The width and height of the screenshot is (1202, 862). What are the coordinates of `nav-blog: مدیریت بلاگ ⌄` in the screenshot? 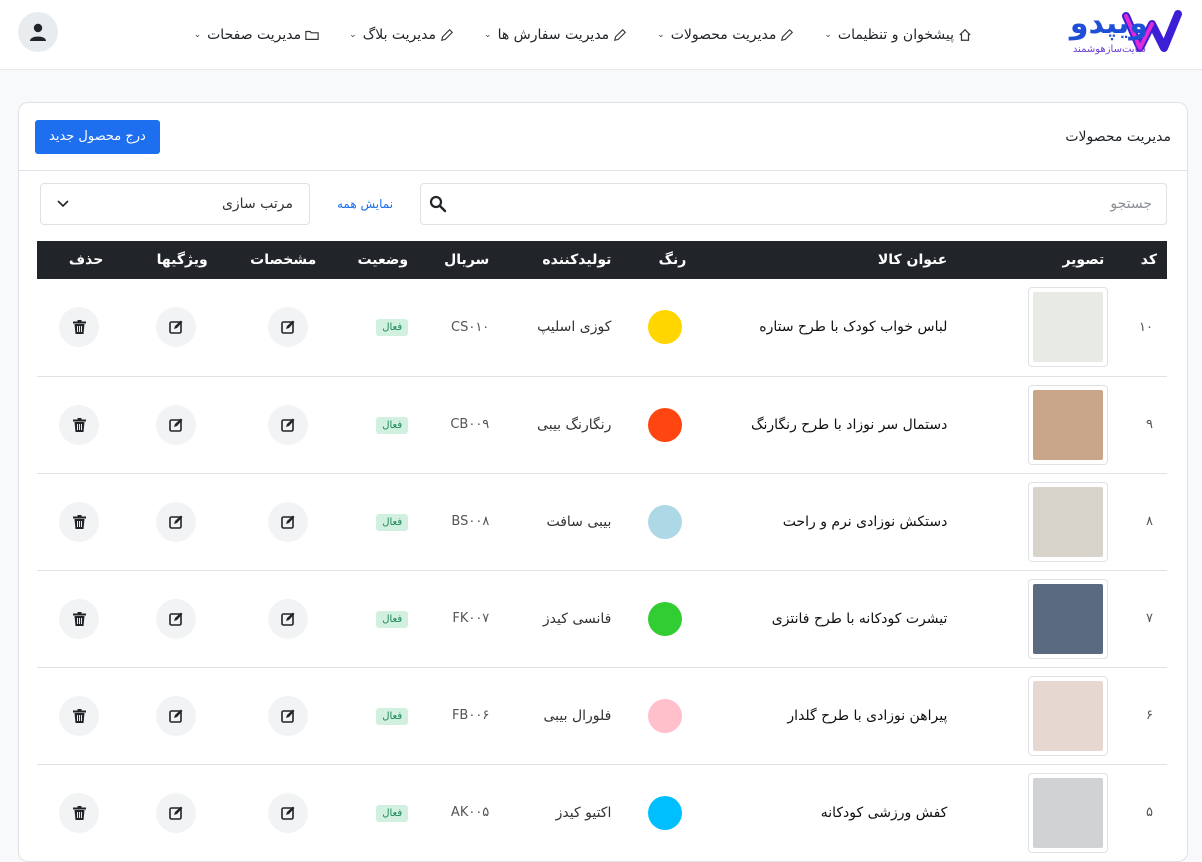 It's located at (401, 35).